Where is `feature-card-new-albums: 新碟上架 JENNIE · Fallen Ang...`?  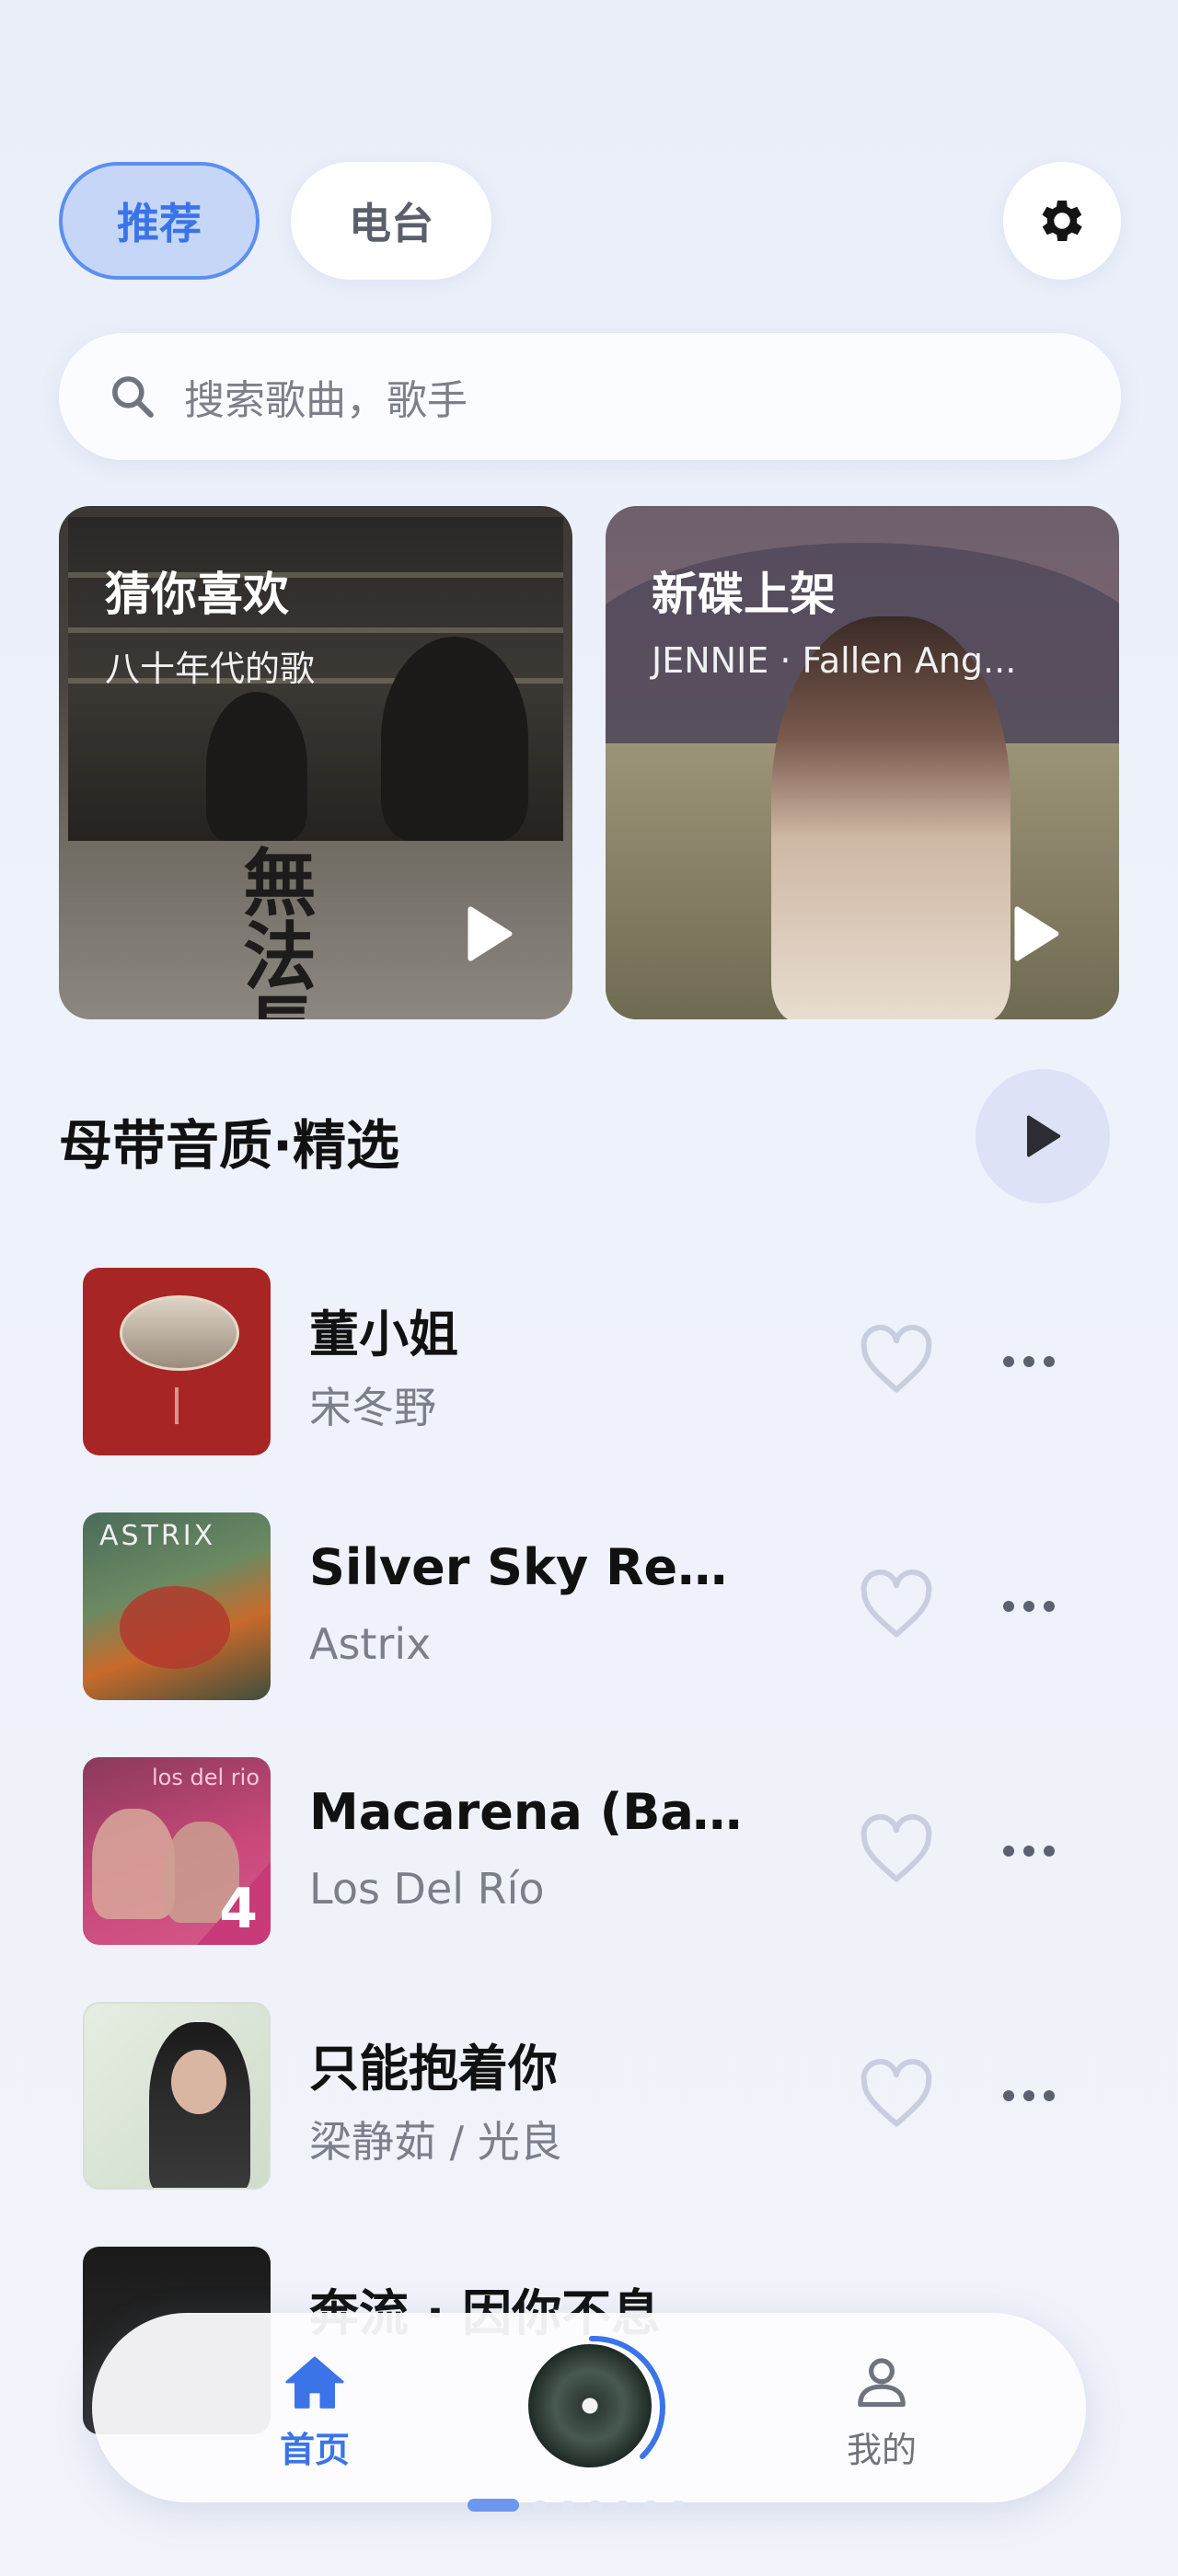
feature-card-new-albums: 新碟上架 JENNIE · Fallen Ang... is located at coordinates (862, 762).